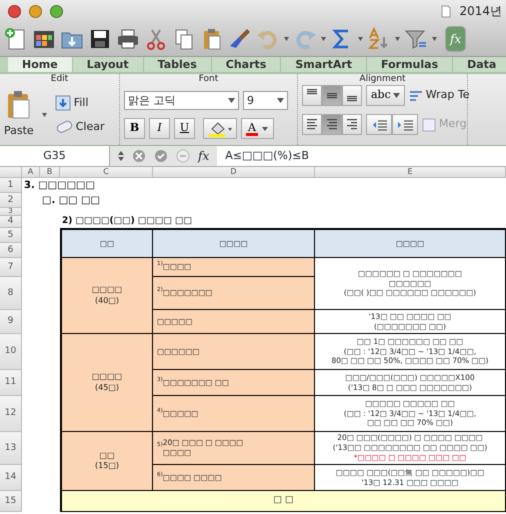  I want to click on clear-button: Clear, so click(79, 127).